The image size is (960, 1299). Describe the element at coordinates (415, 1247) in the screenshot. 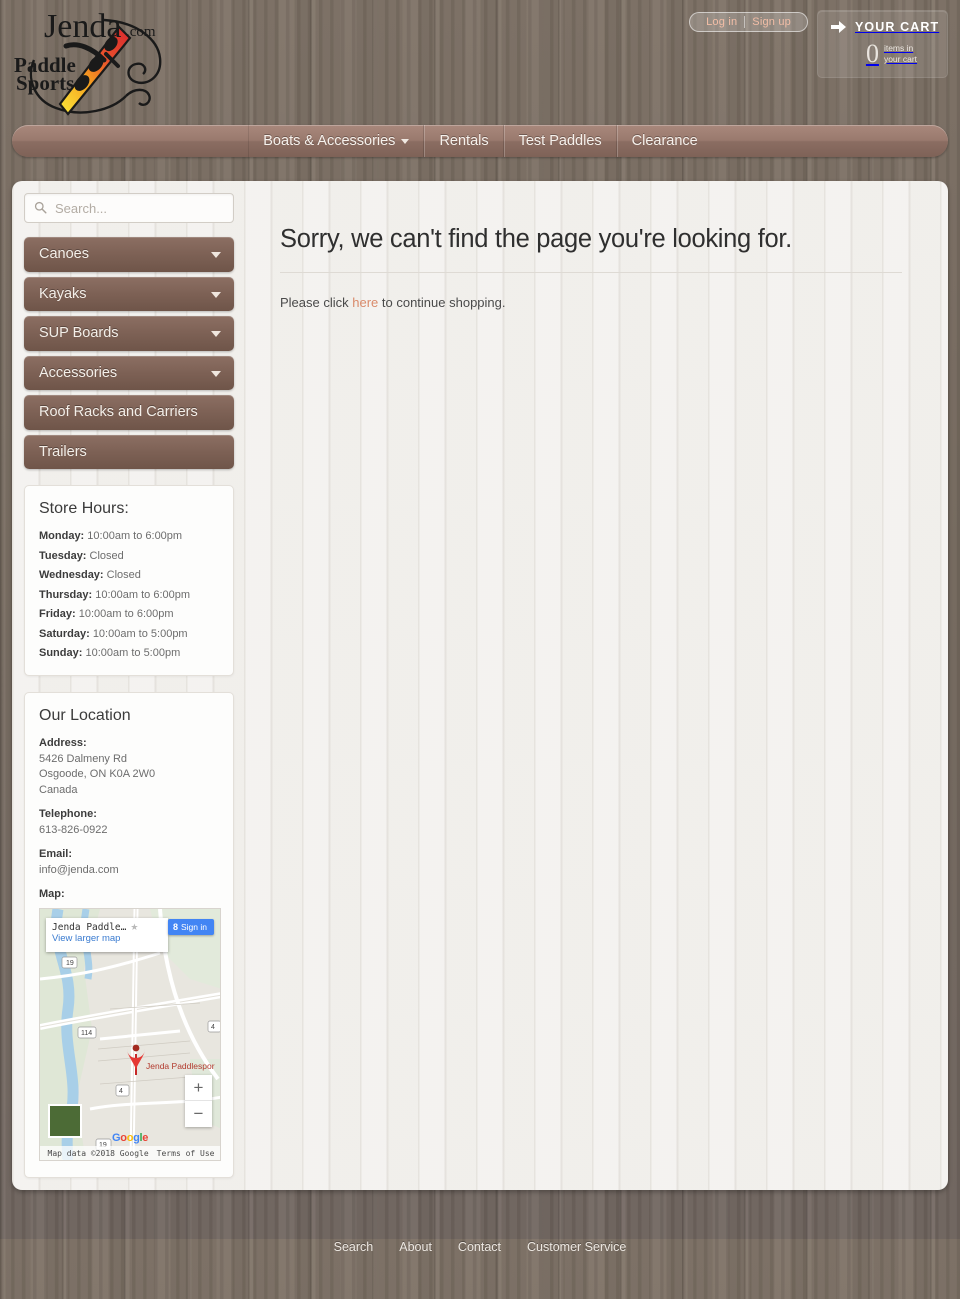

I see `footer-link-about: About` at that location.